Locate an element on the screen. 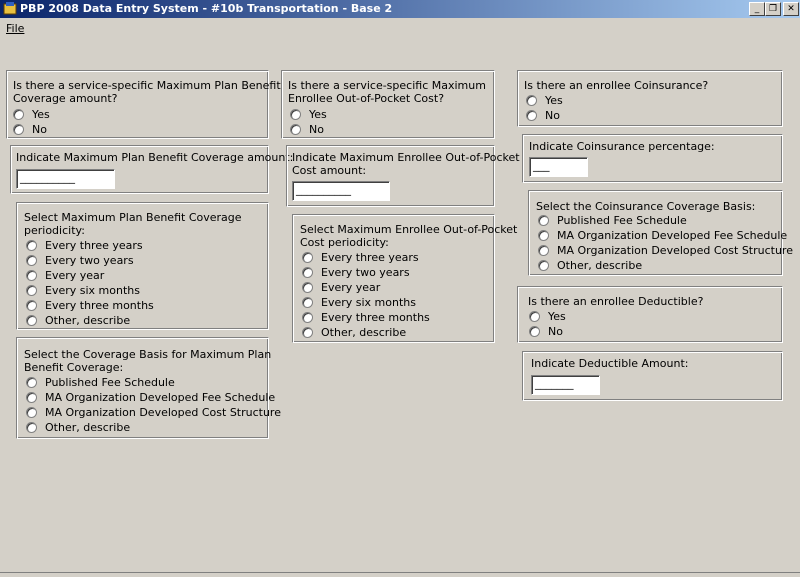  max-oop-amount-input: __________ is located at coordinates (341, 191).